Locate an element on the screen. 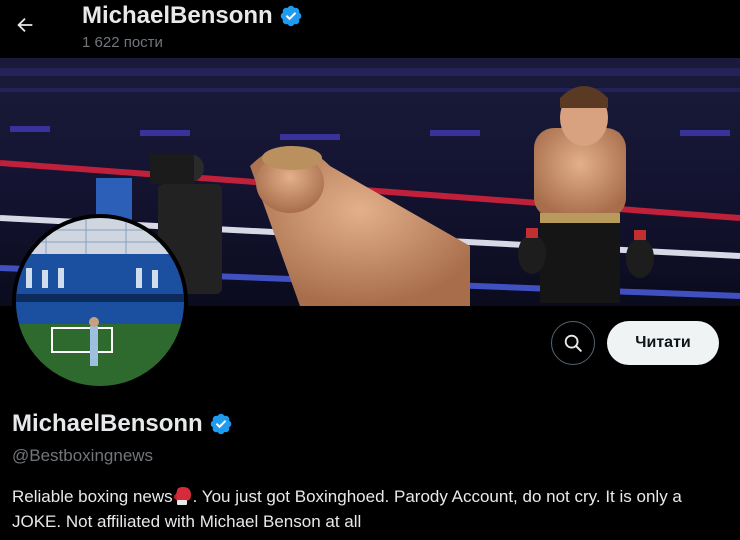 Image resolution: width=740 pixels, height=540 pixels. post-count: 1 622 пости is located at coordinates (122, 42).